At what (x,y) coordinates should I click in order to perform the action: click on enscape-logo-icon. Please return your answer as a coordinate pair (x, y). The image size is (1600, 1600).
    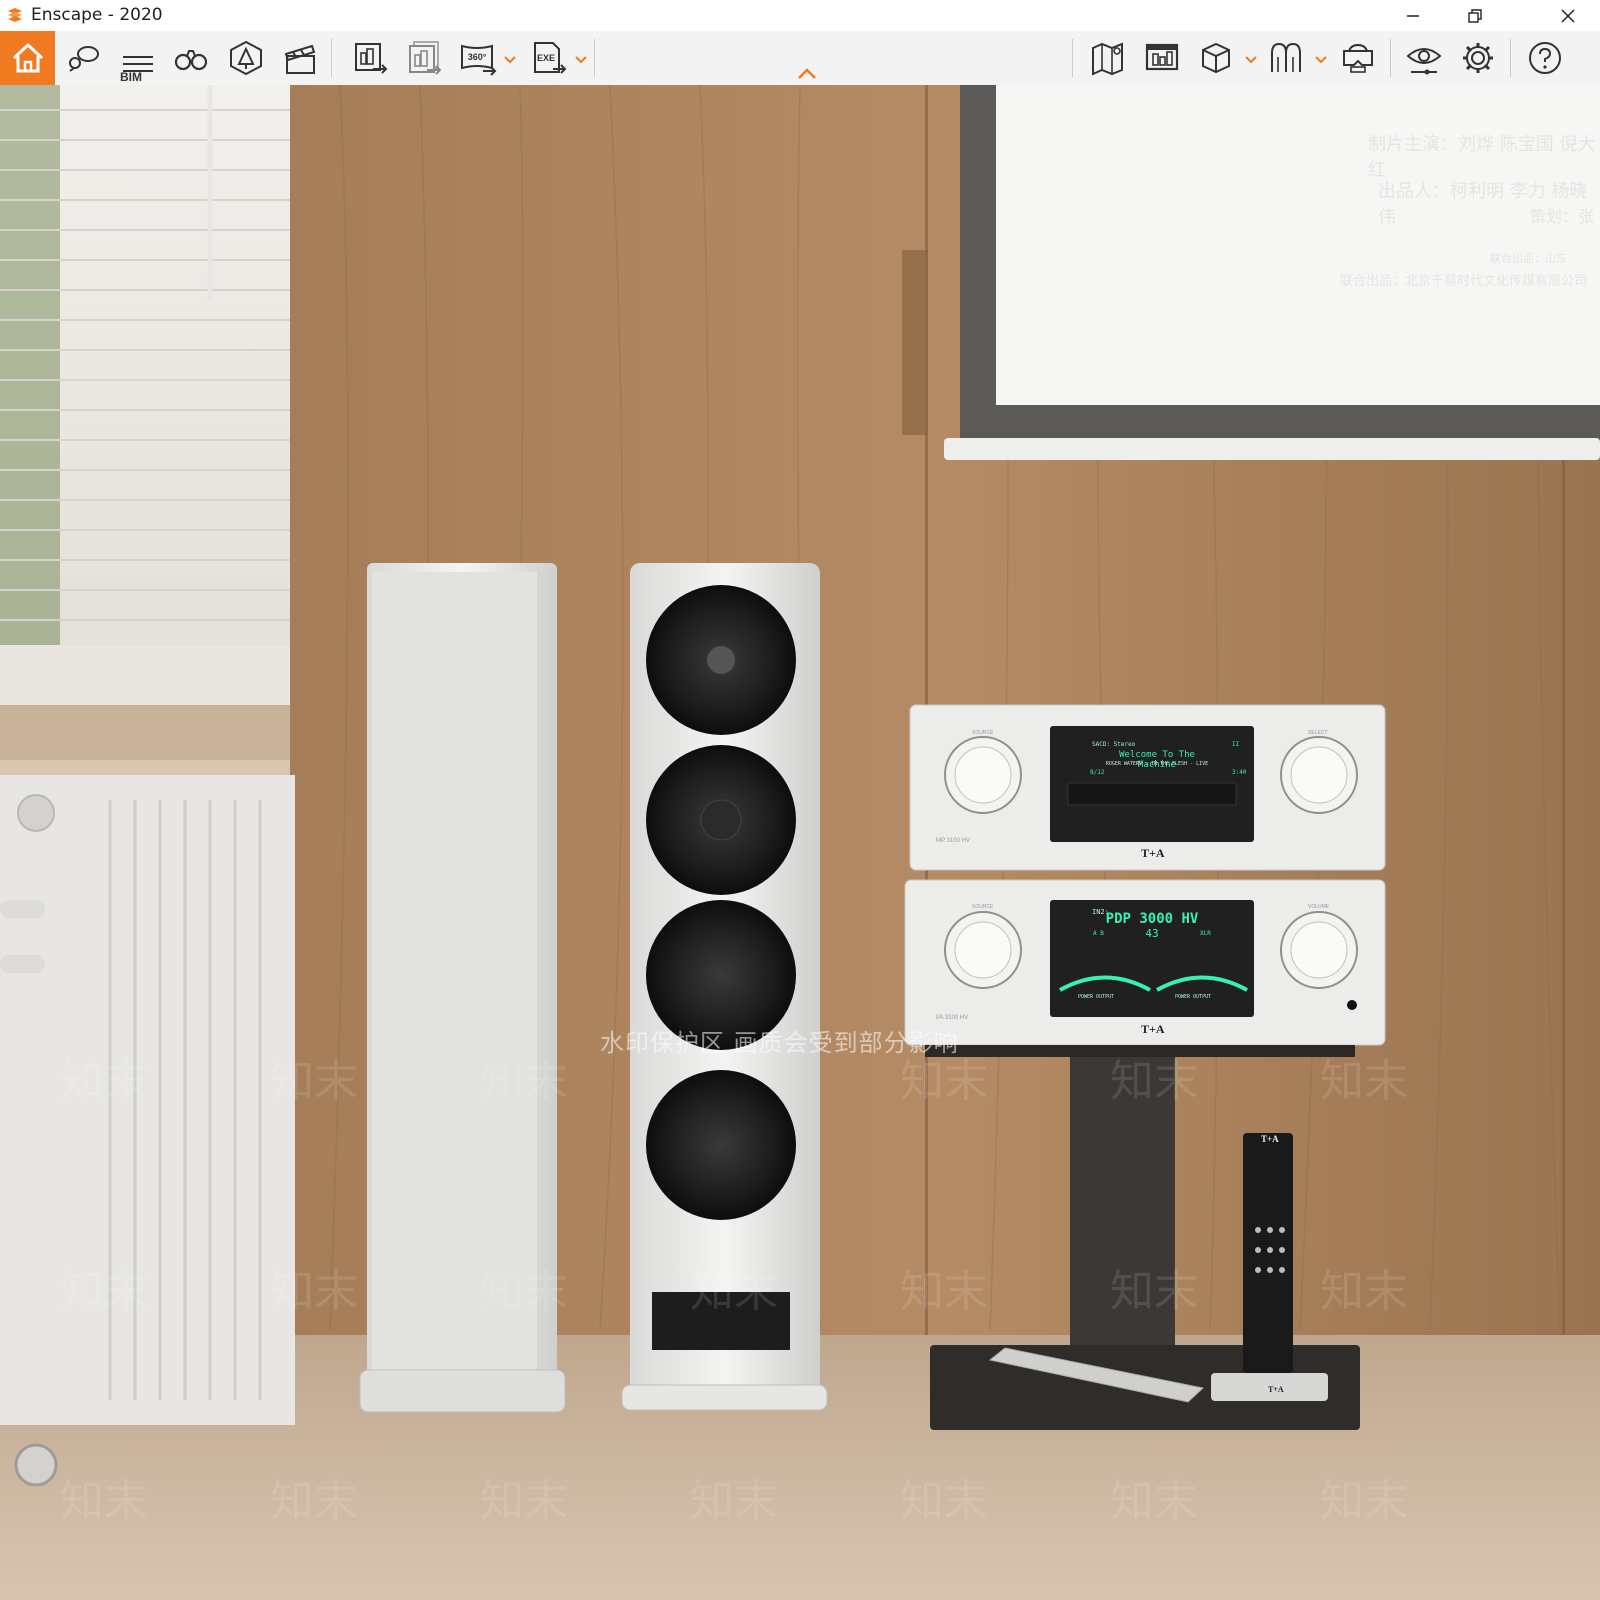
    Looking at the image, I should click on (15, 15).